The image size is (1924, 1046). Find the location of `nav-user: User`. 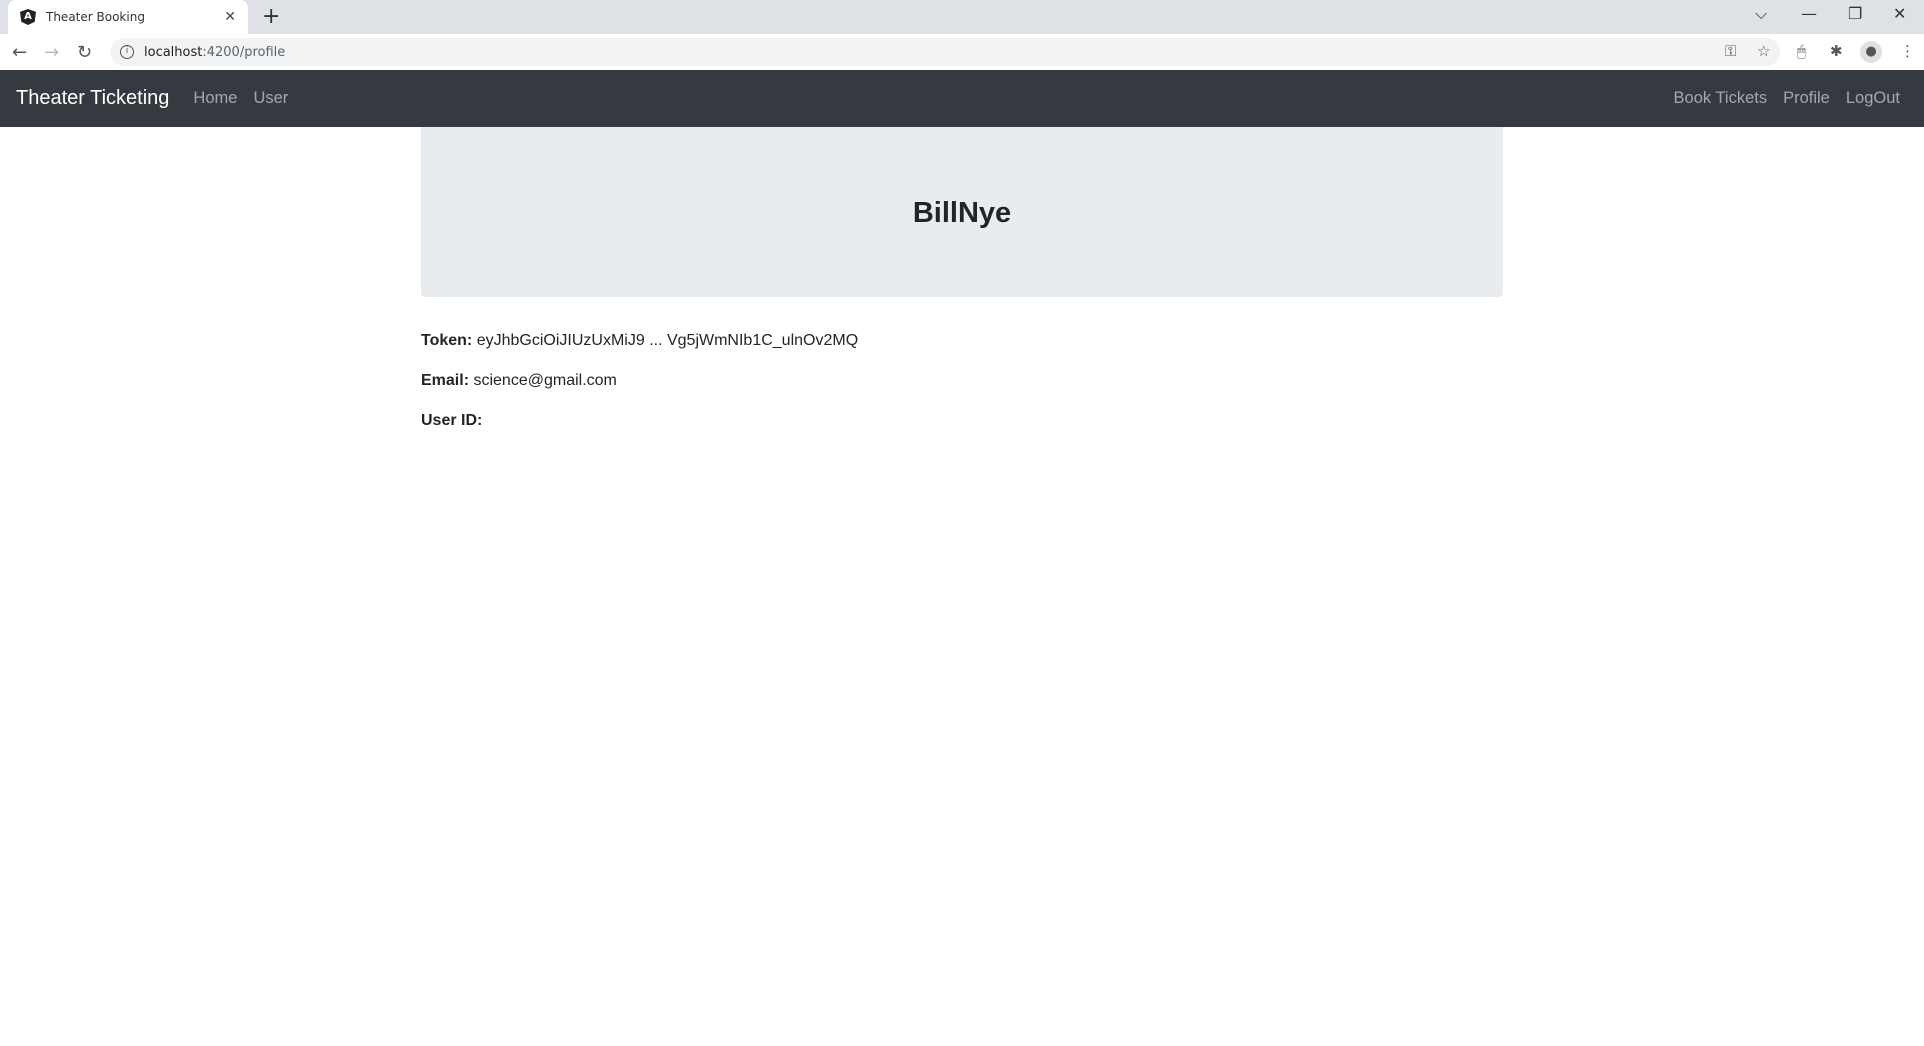

nav-user: User is located at coordinates (270, 98).